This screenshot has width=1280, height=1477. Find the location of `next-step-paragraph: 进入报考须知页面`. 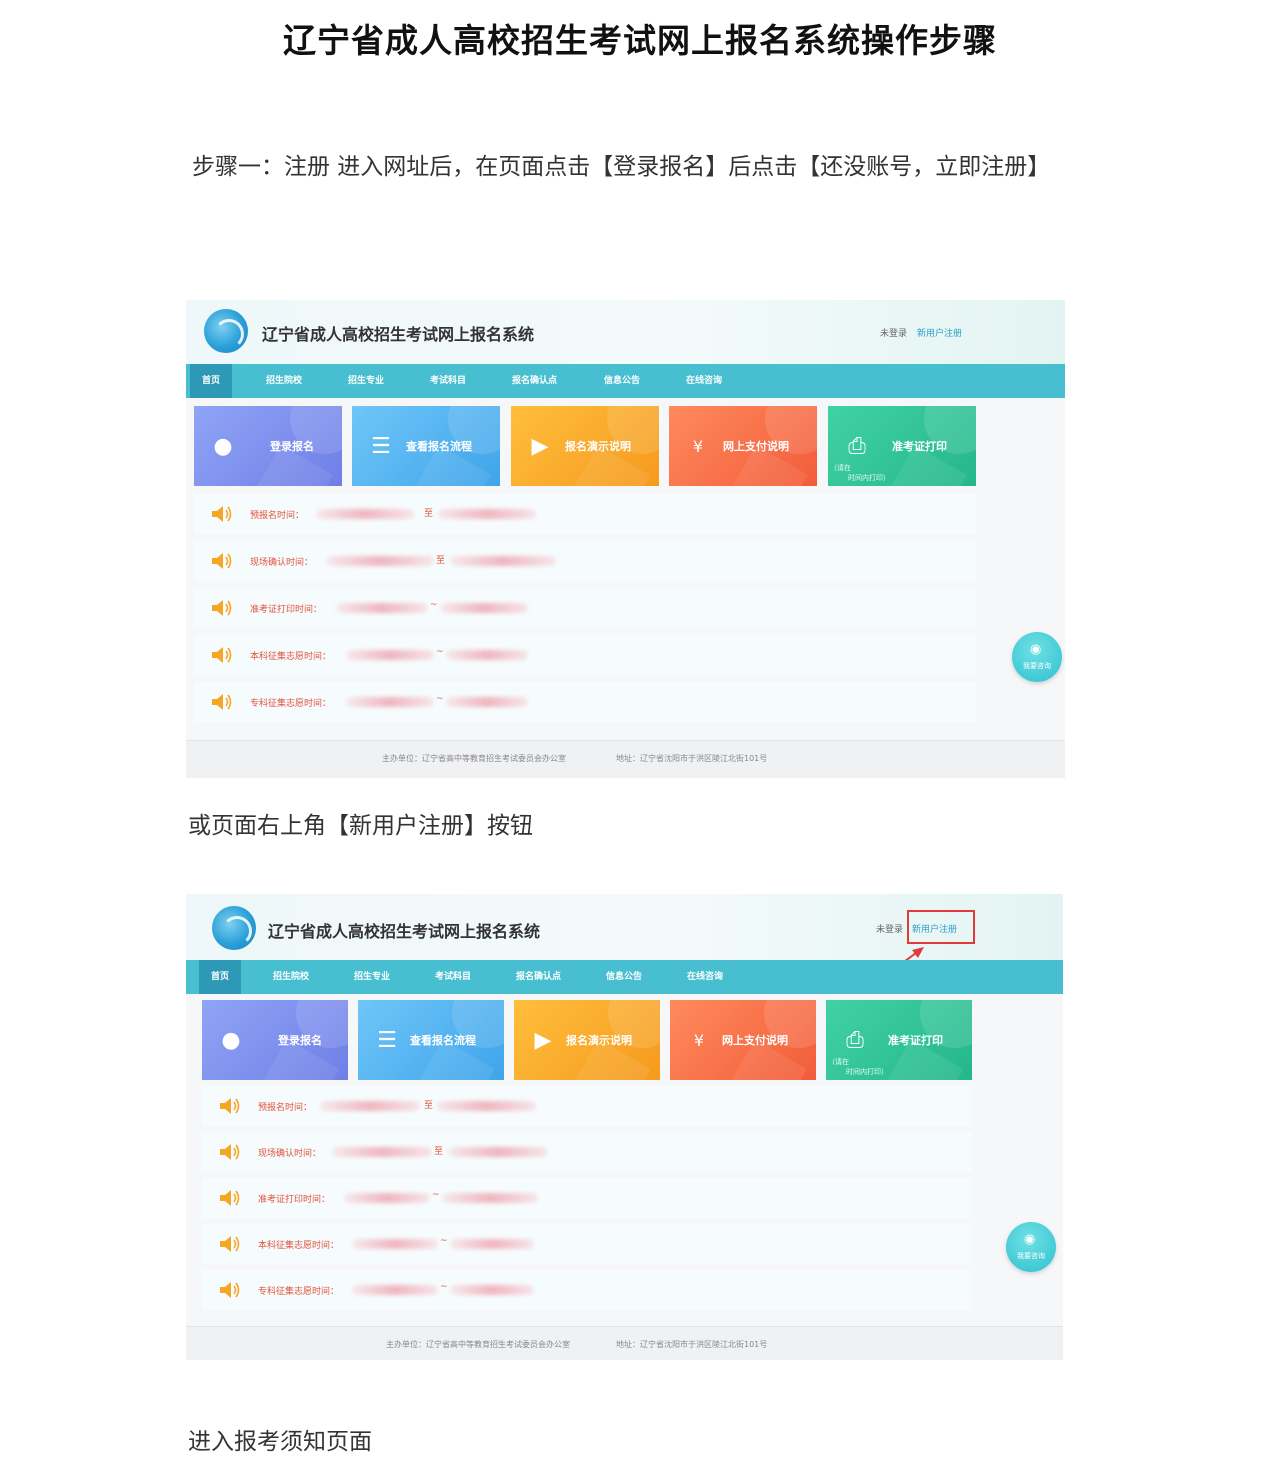

next-step-paragraph: 进入报考须知页面 is located at coordinates (280, 1442).